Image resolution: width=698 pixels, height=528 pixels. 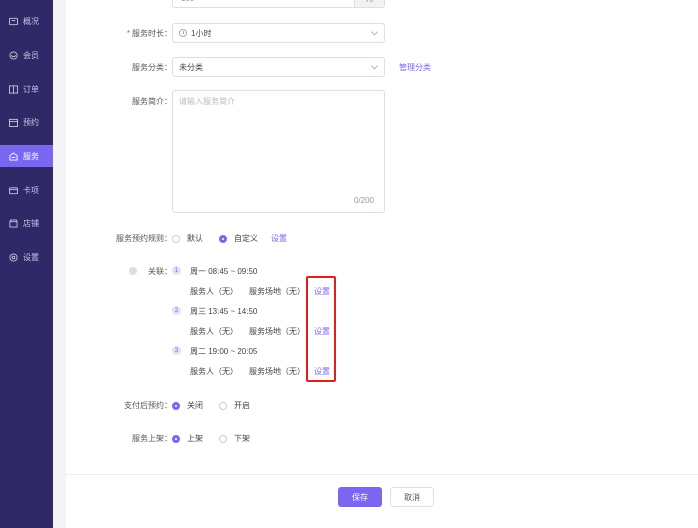 I want to click on sidebar-item-label: 订单, so click(x=31, y=89).